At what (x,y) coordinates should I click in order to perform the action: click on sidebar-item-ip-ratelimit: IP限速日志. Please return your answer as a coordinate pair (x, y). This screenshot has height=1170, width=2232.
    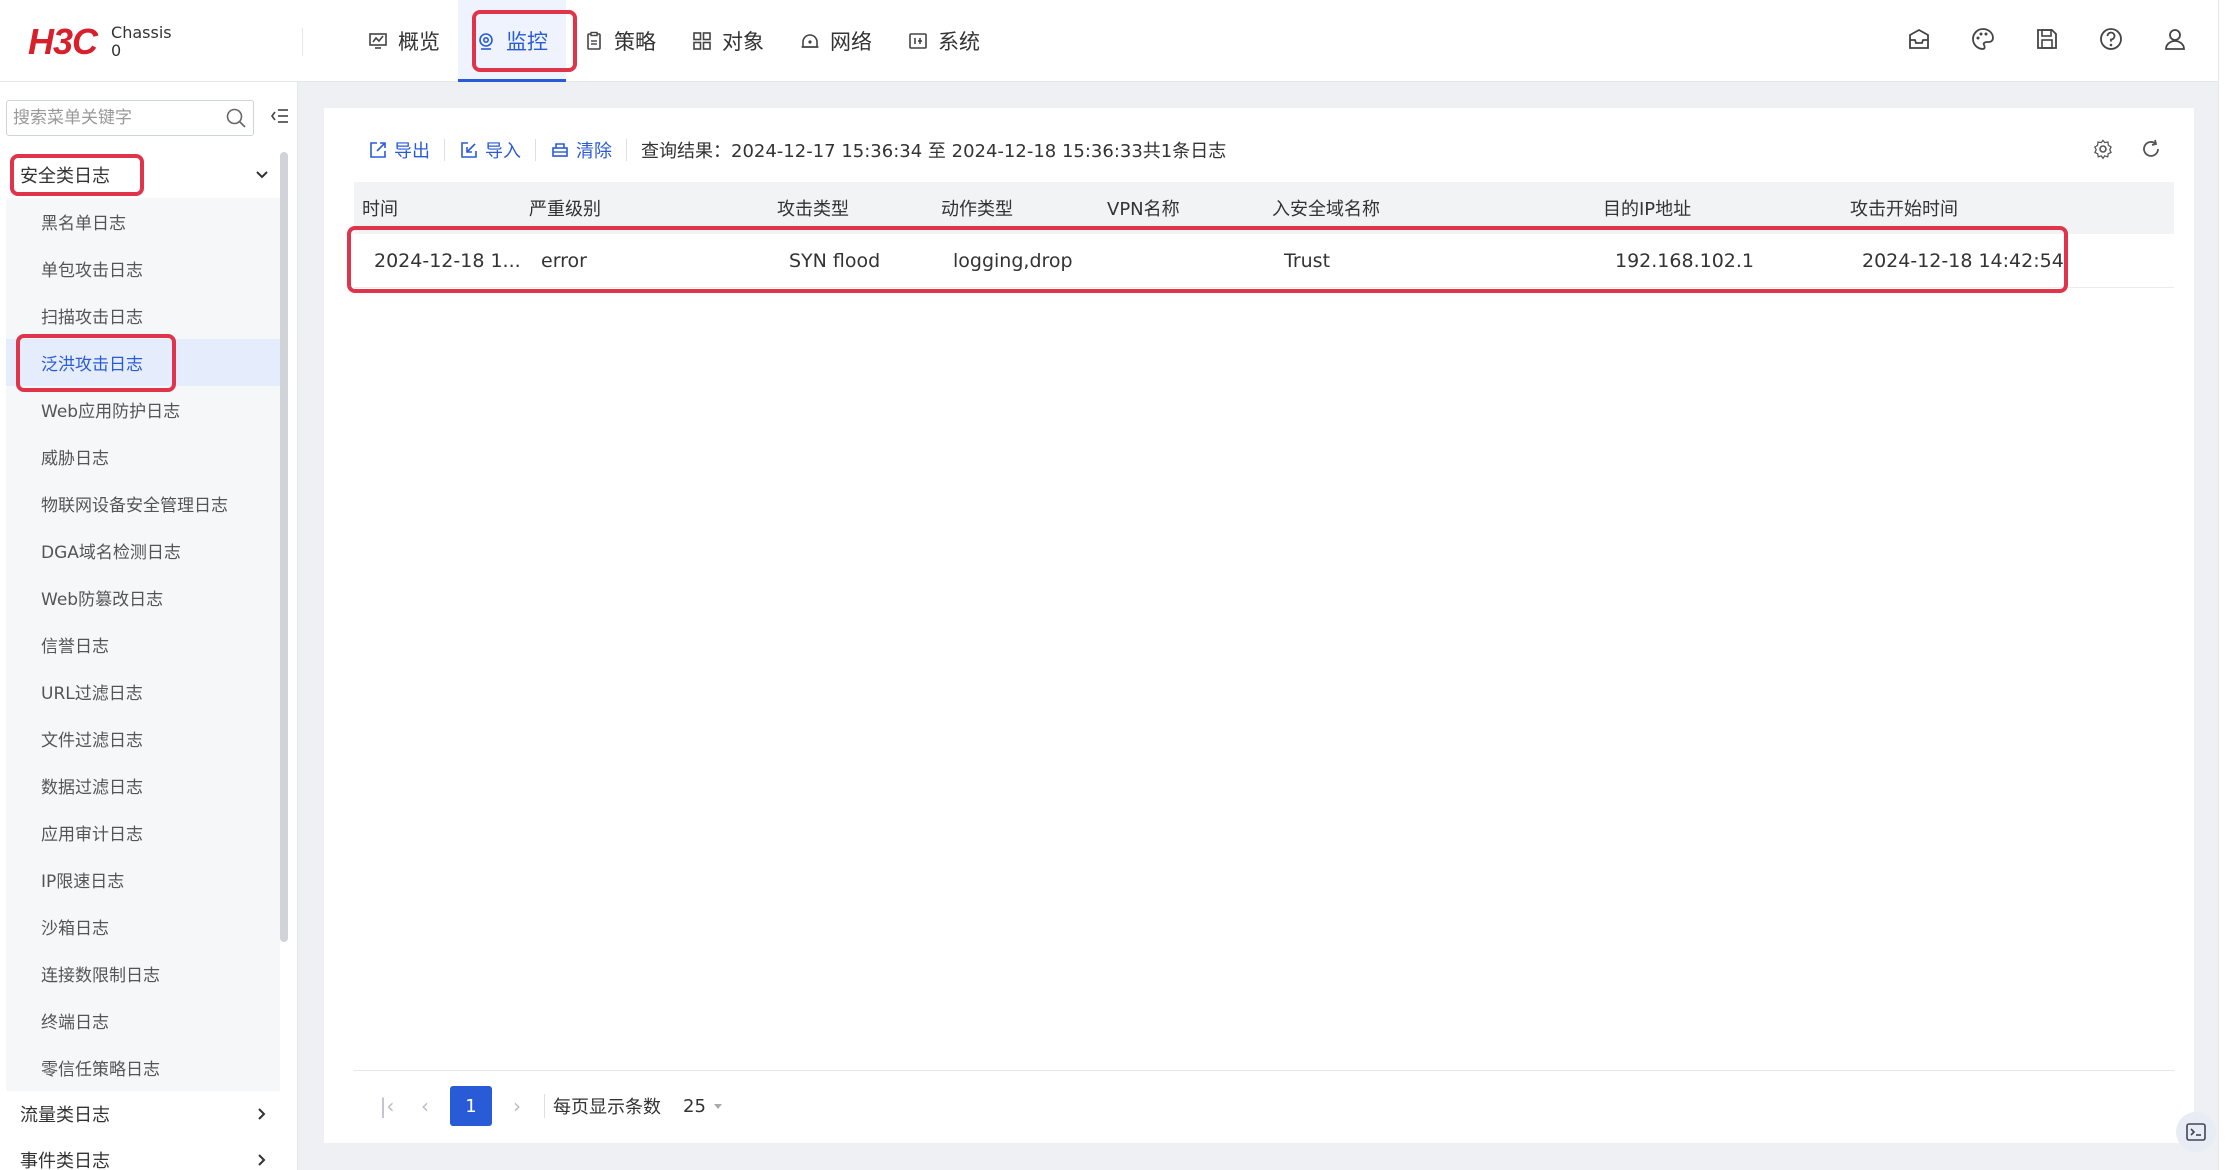
    Looking at the image, I should click on (143, 879).